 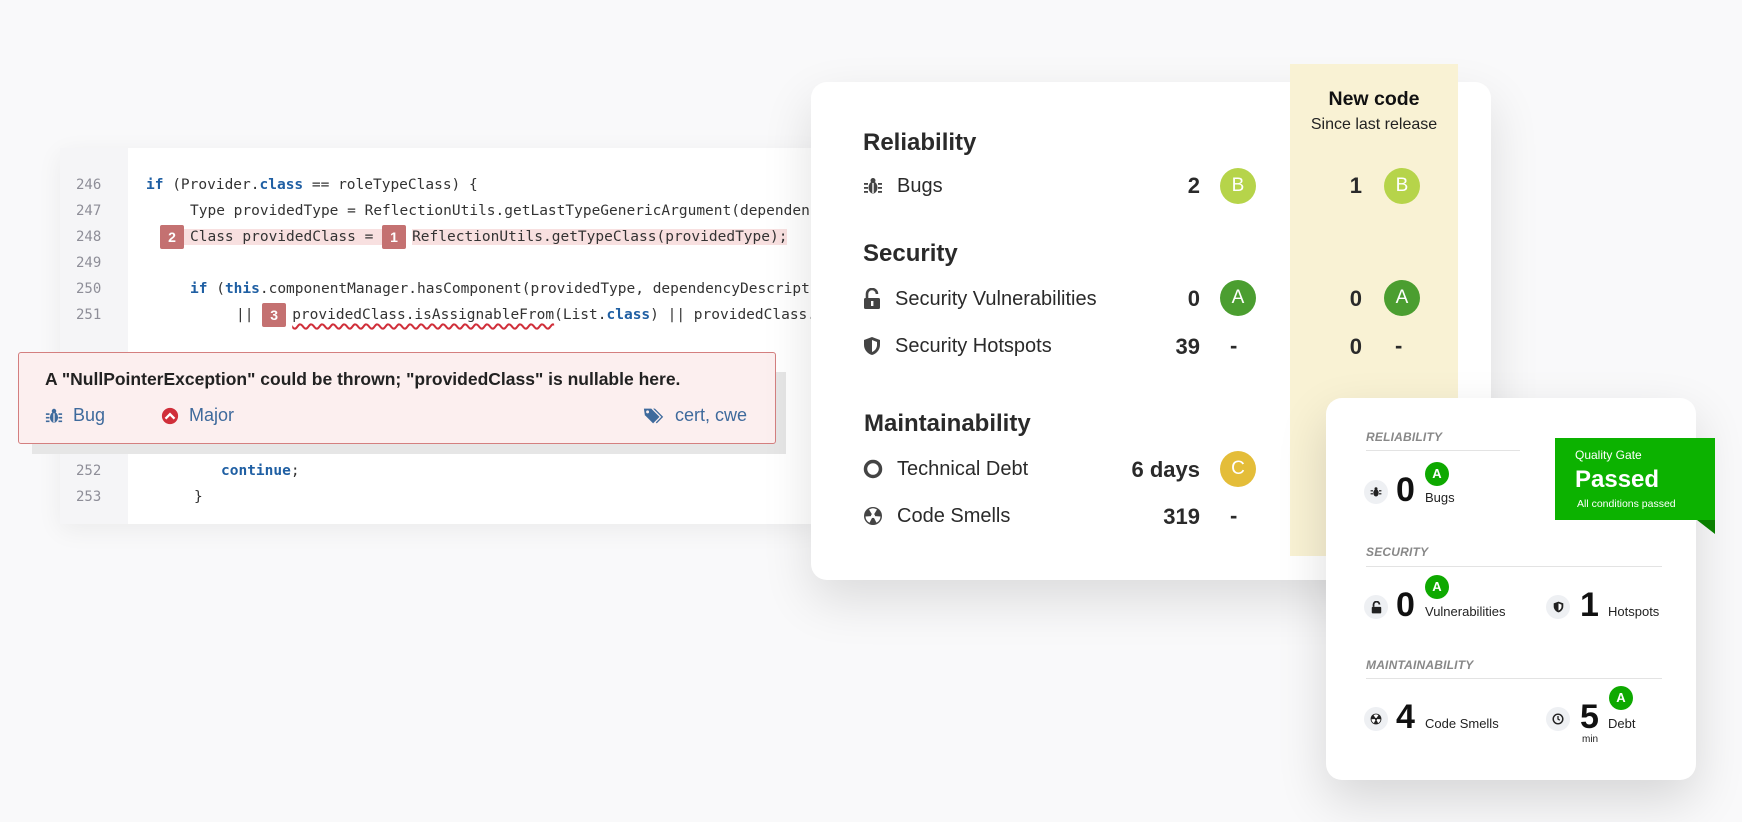 I want to click on code-text: (, so click(x=216, y=289).